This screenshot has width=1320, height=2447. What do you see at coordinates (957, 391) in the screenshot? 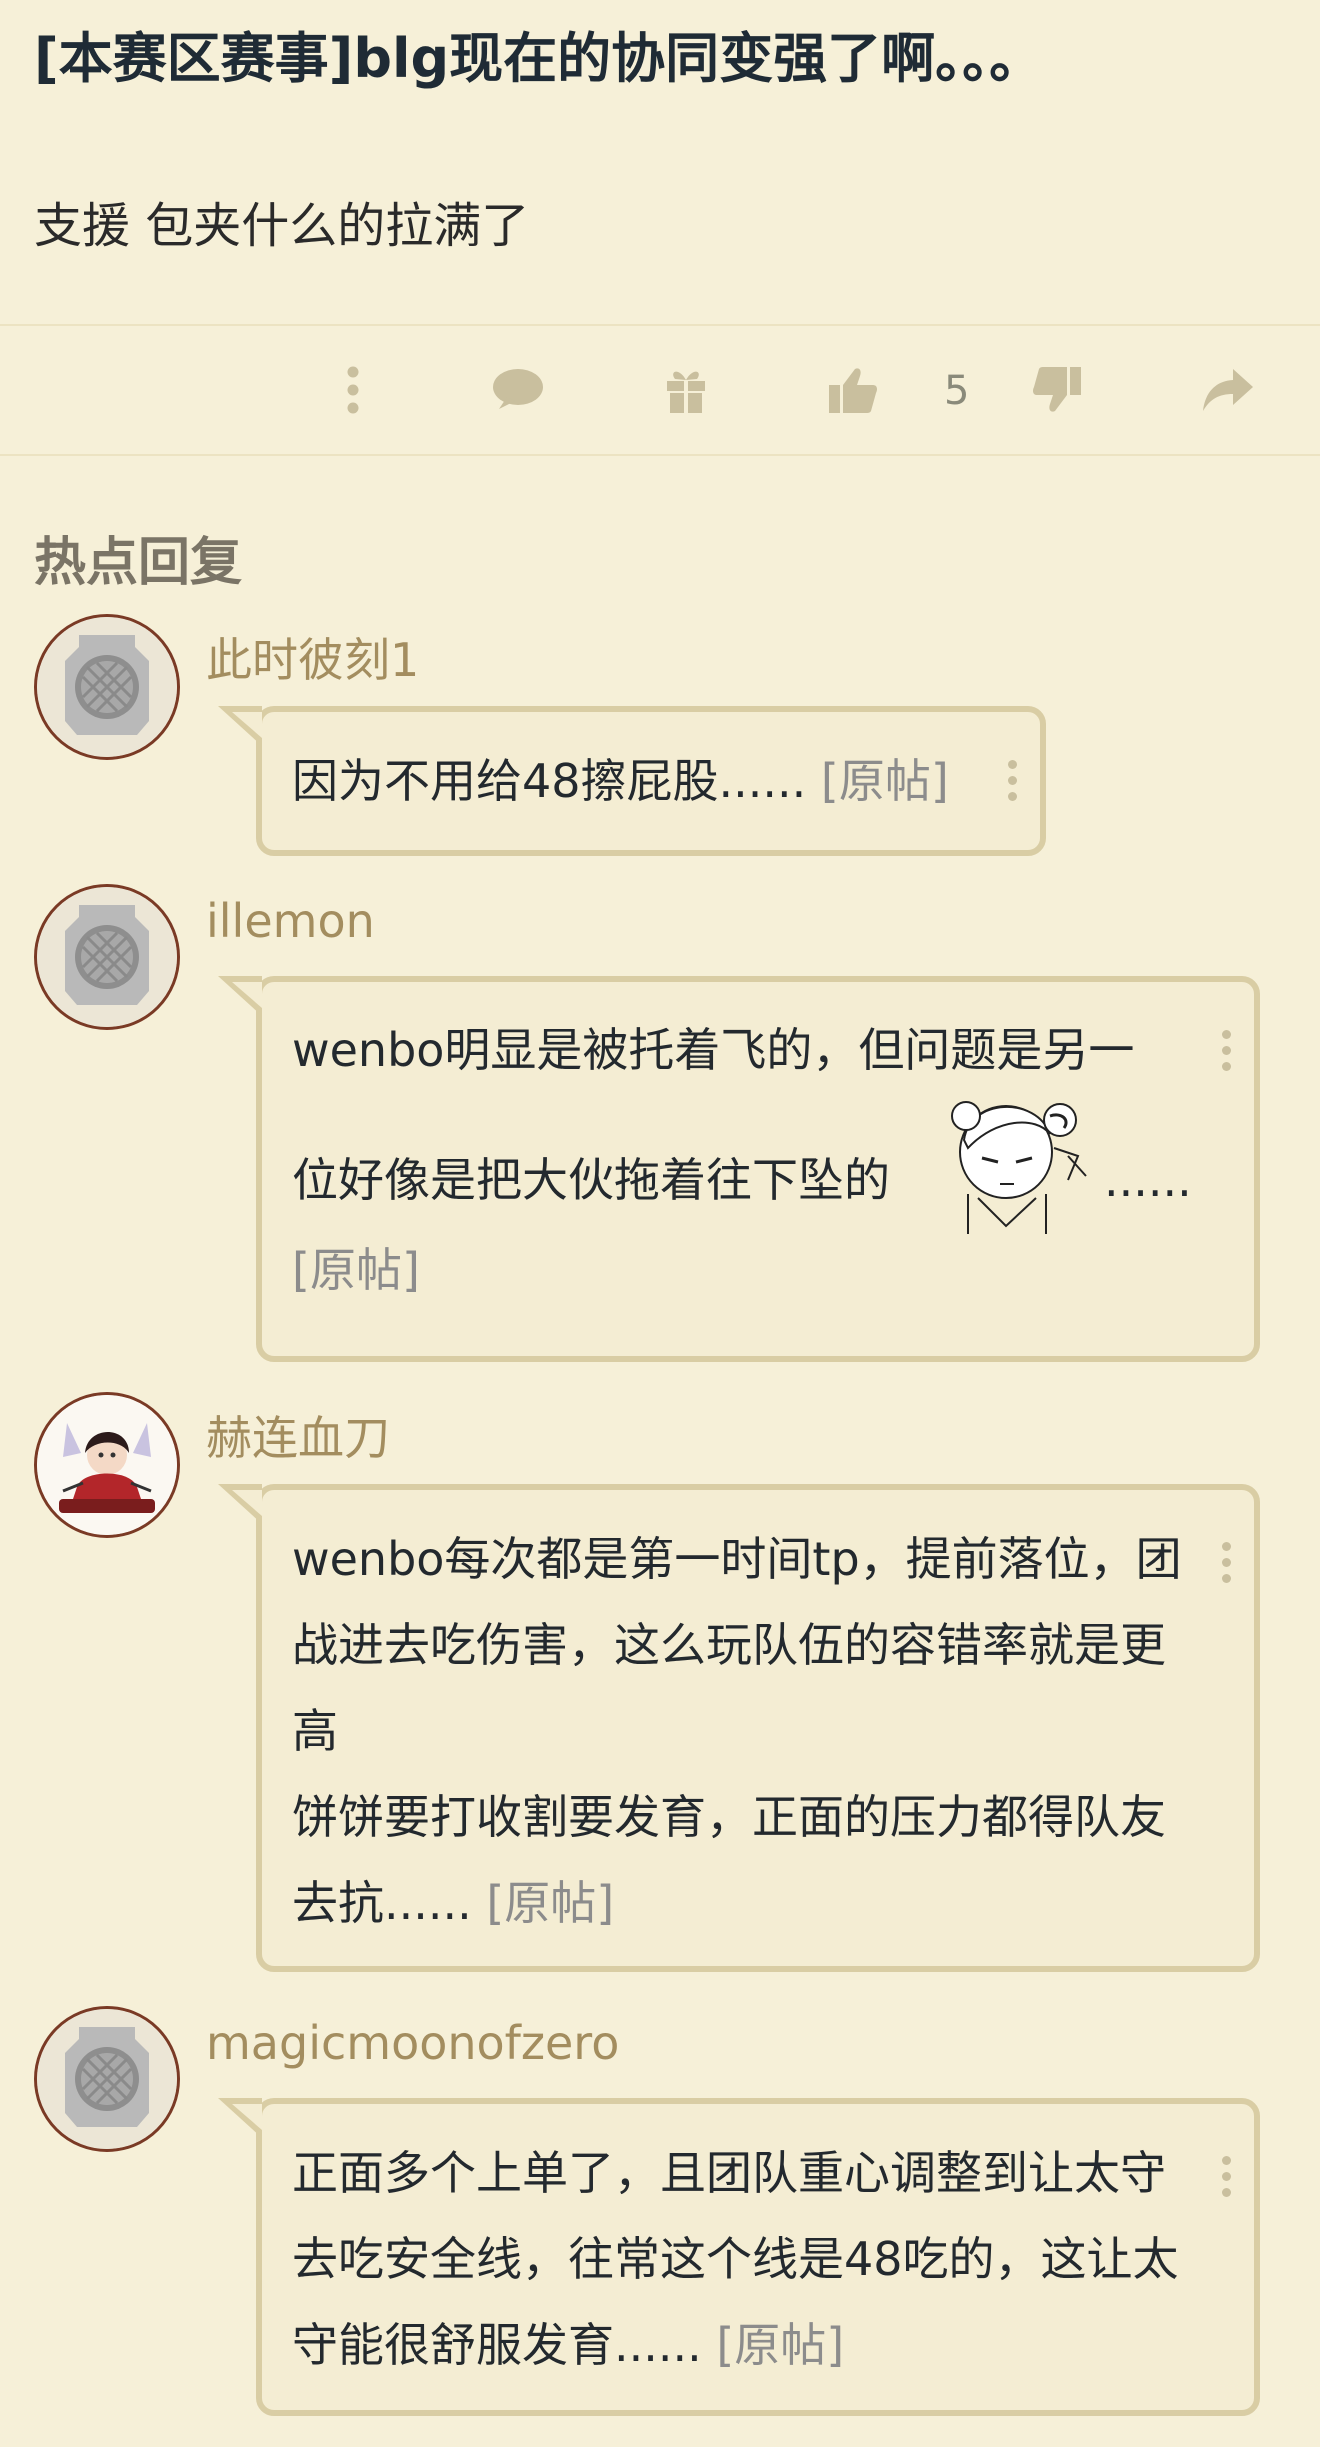
I see `like-count: 5` at bounding box center [957, 391].